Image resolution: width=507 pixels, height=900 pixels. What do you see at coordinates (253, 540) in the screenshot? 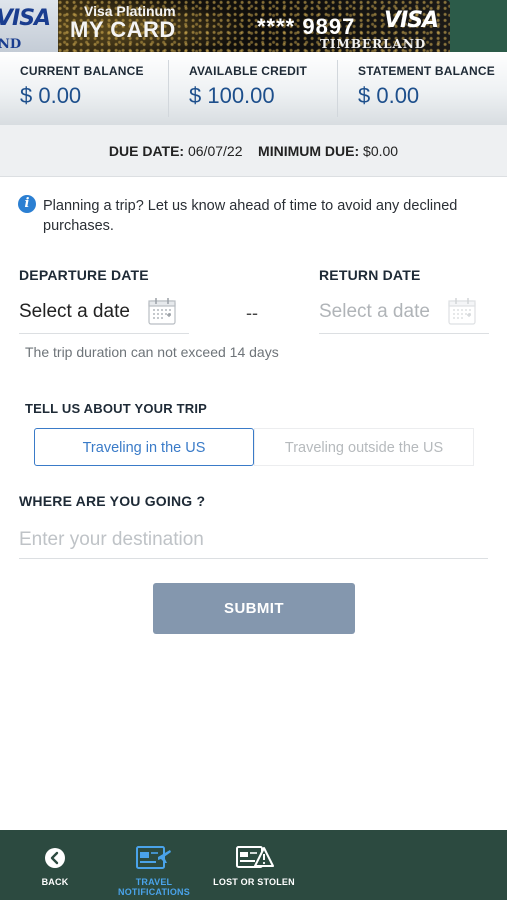
I see `destination-input` at bounding box center [253, 540].